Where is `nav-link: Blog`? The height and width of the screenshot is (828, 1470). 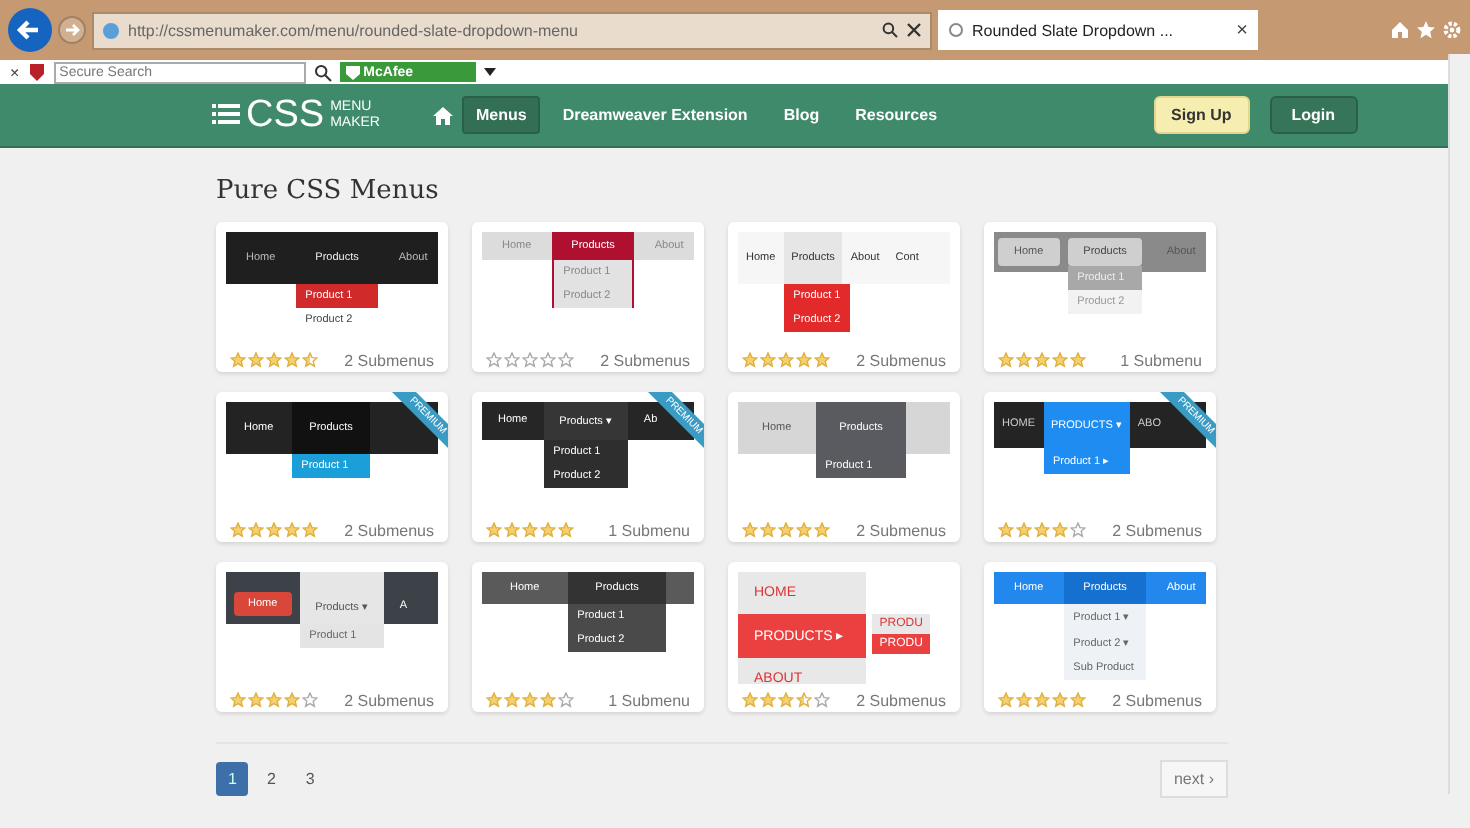
nav-link: Blog is located at coordinates (801, 115).